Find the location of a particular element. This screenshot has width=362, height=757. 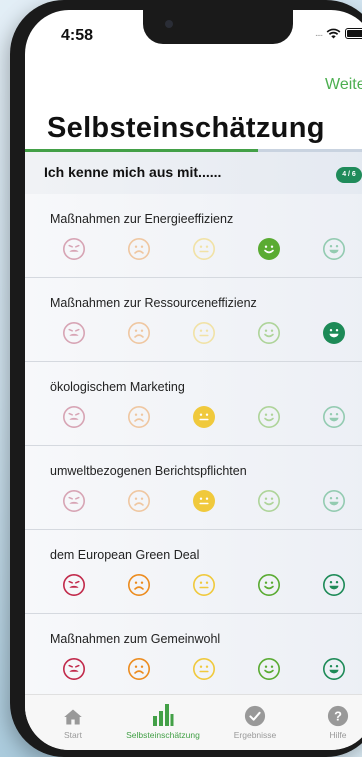

tab-bar: Start Selbsteinschätzung Ergebnisse? Hilfe is located at coordinates (193, 722).